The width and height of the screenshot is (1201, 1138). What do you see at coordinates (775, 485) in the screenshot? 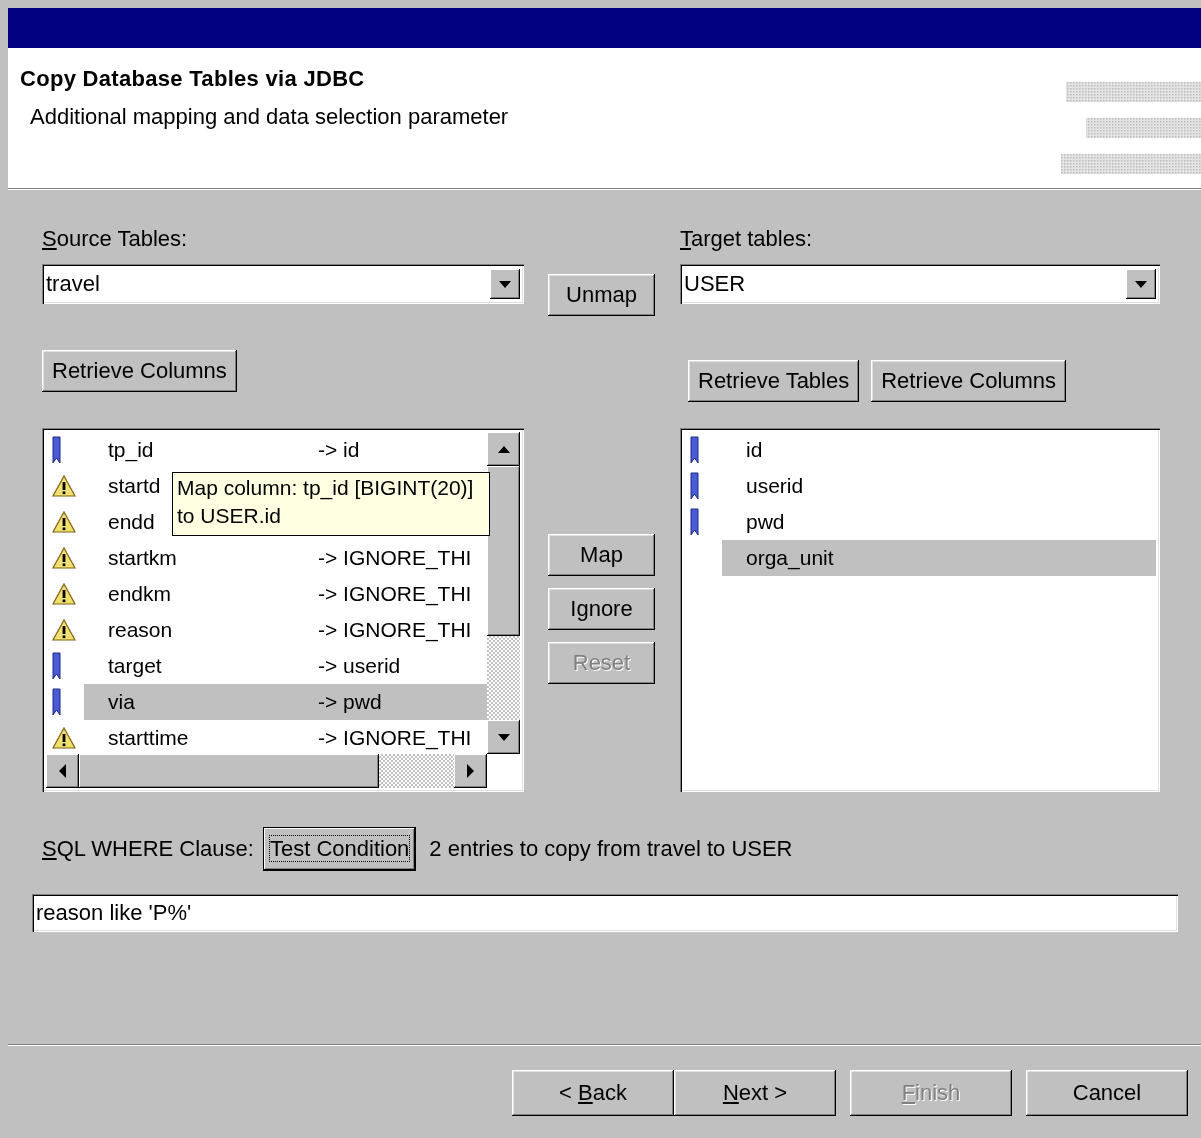
I see `column-name: userid` at bounding box center [775, 485].